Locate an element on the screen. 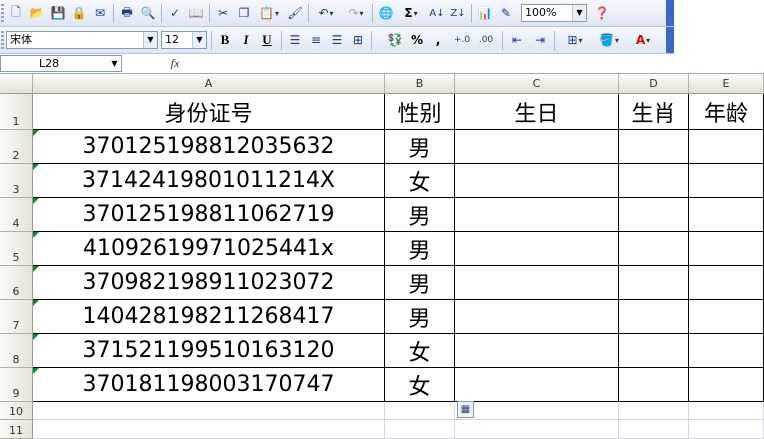 This screenshot has height=439, width=764. table-cell: 37142419801011214X is located at coordinates (209, 181).